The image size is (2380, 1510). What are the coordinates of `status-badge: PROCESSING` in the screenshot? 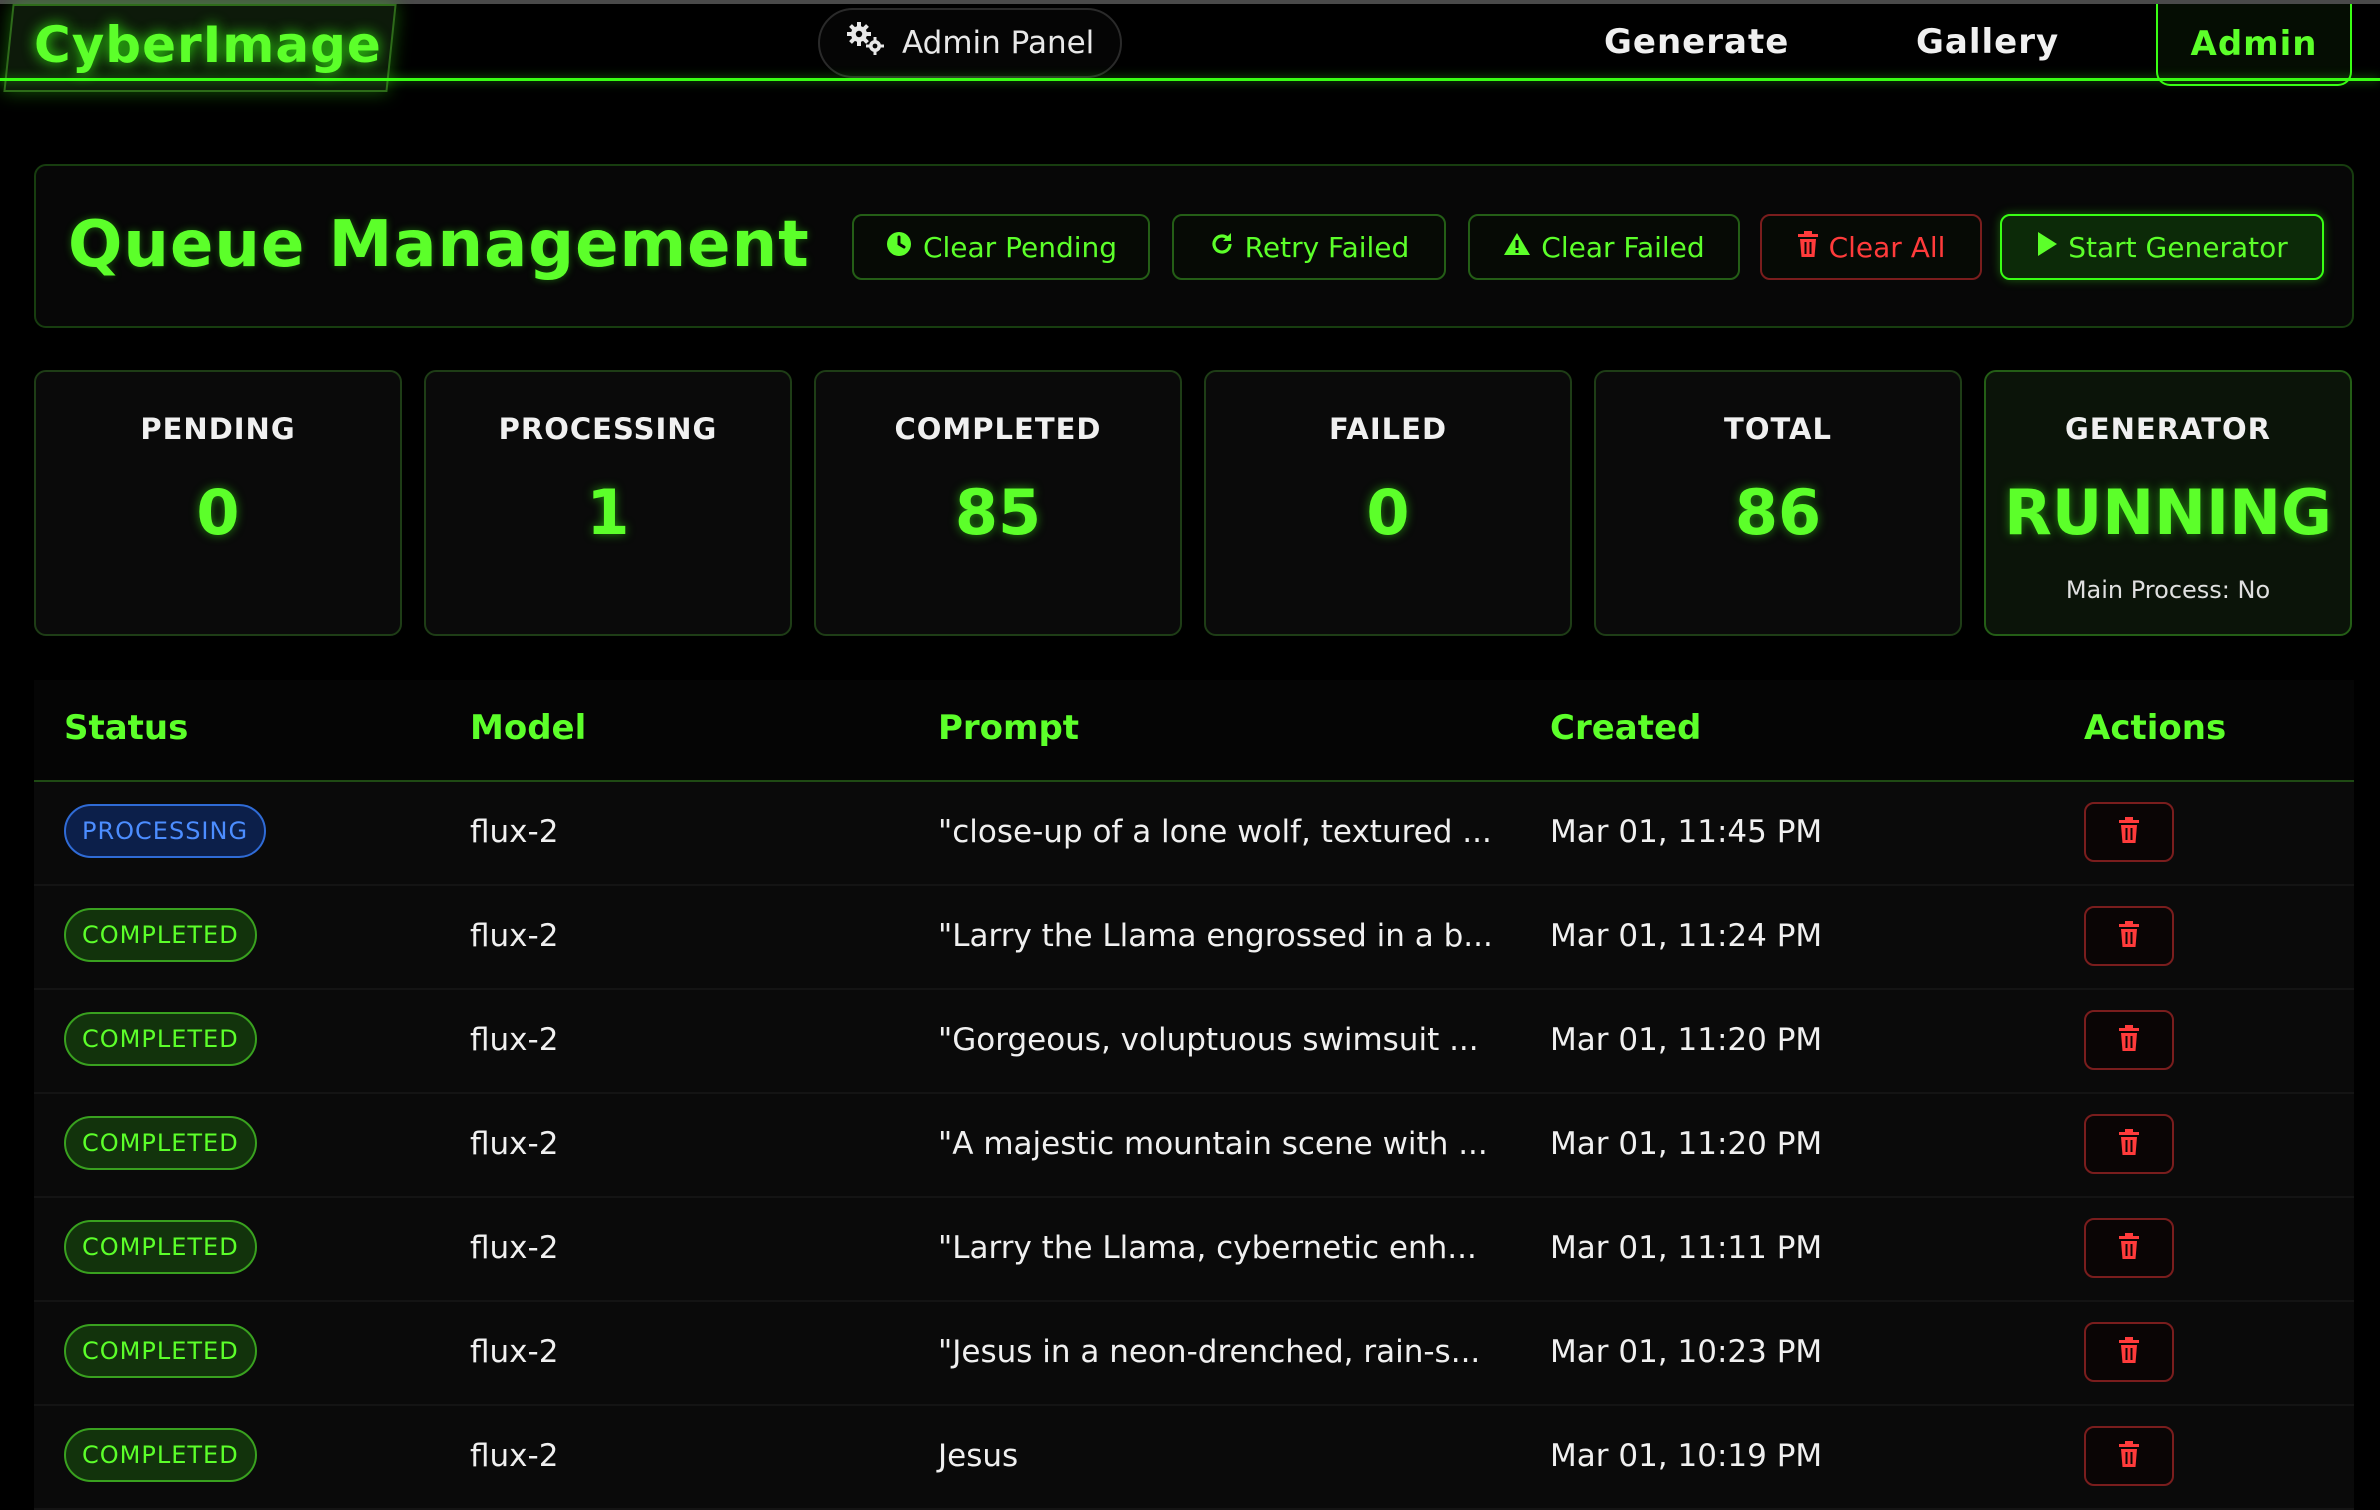 It's located at (165, 831).